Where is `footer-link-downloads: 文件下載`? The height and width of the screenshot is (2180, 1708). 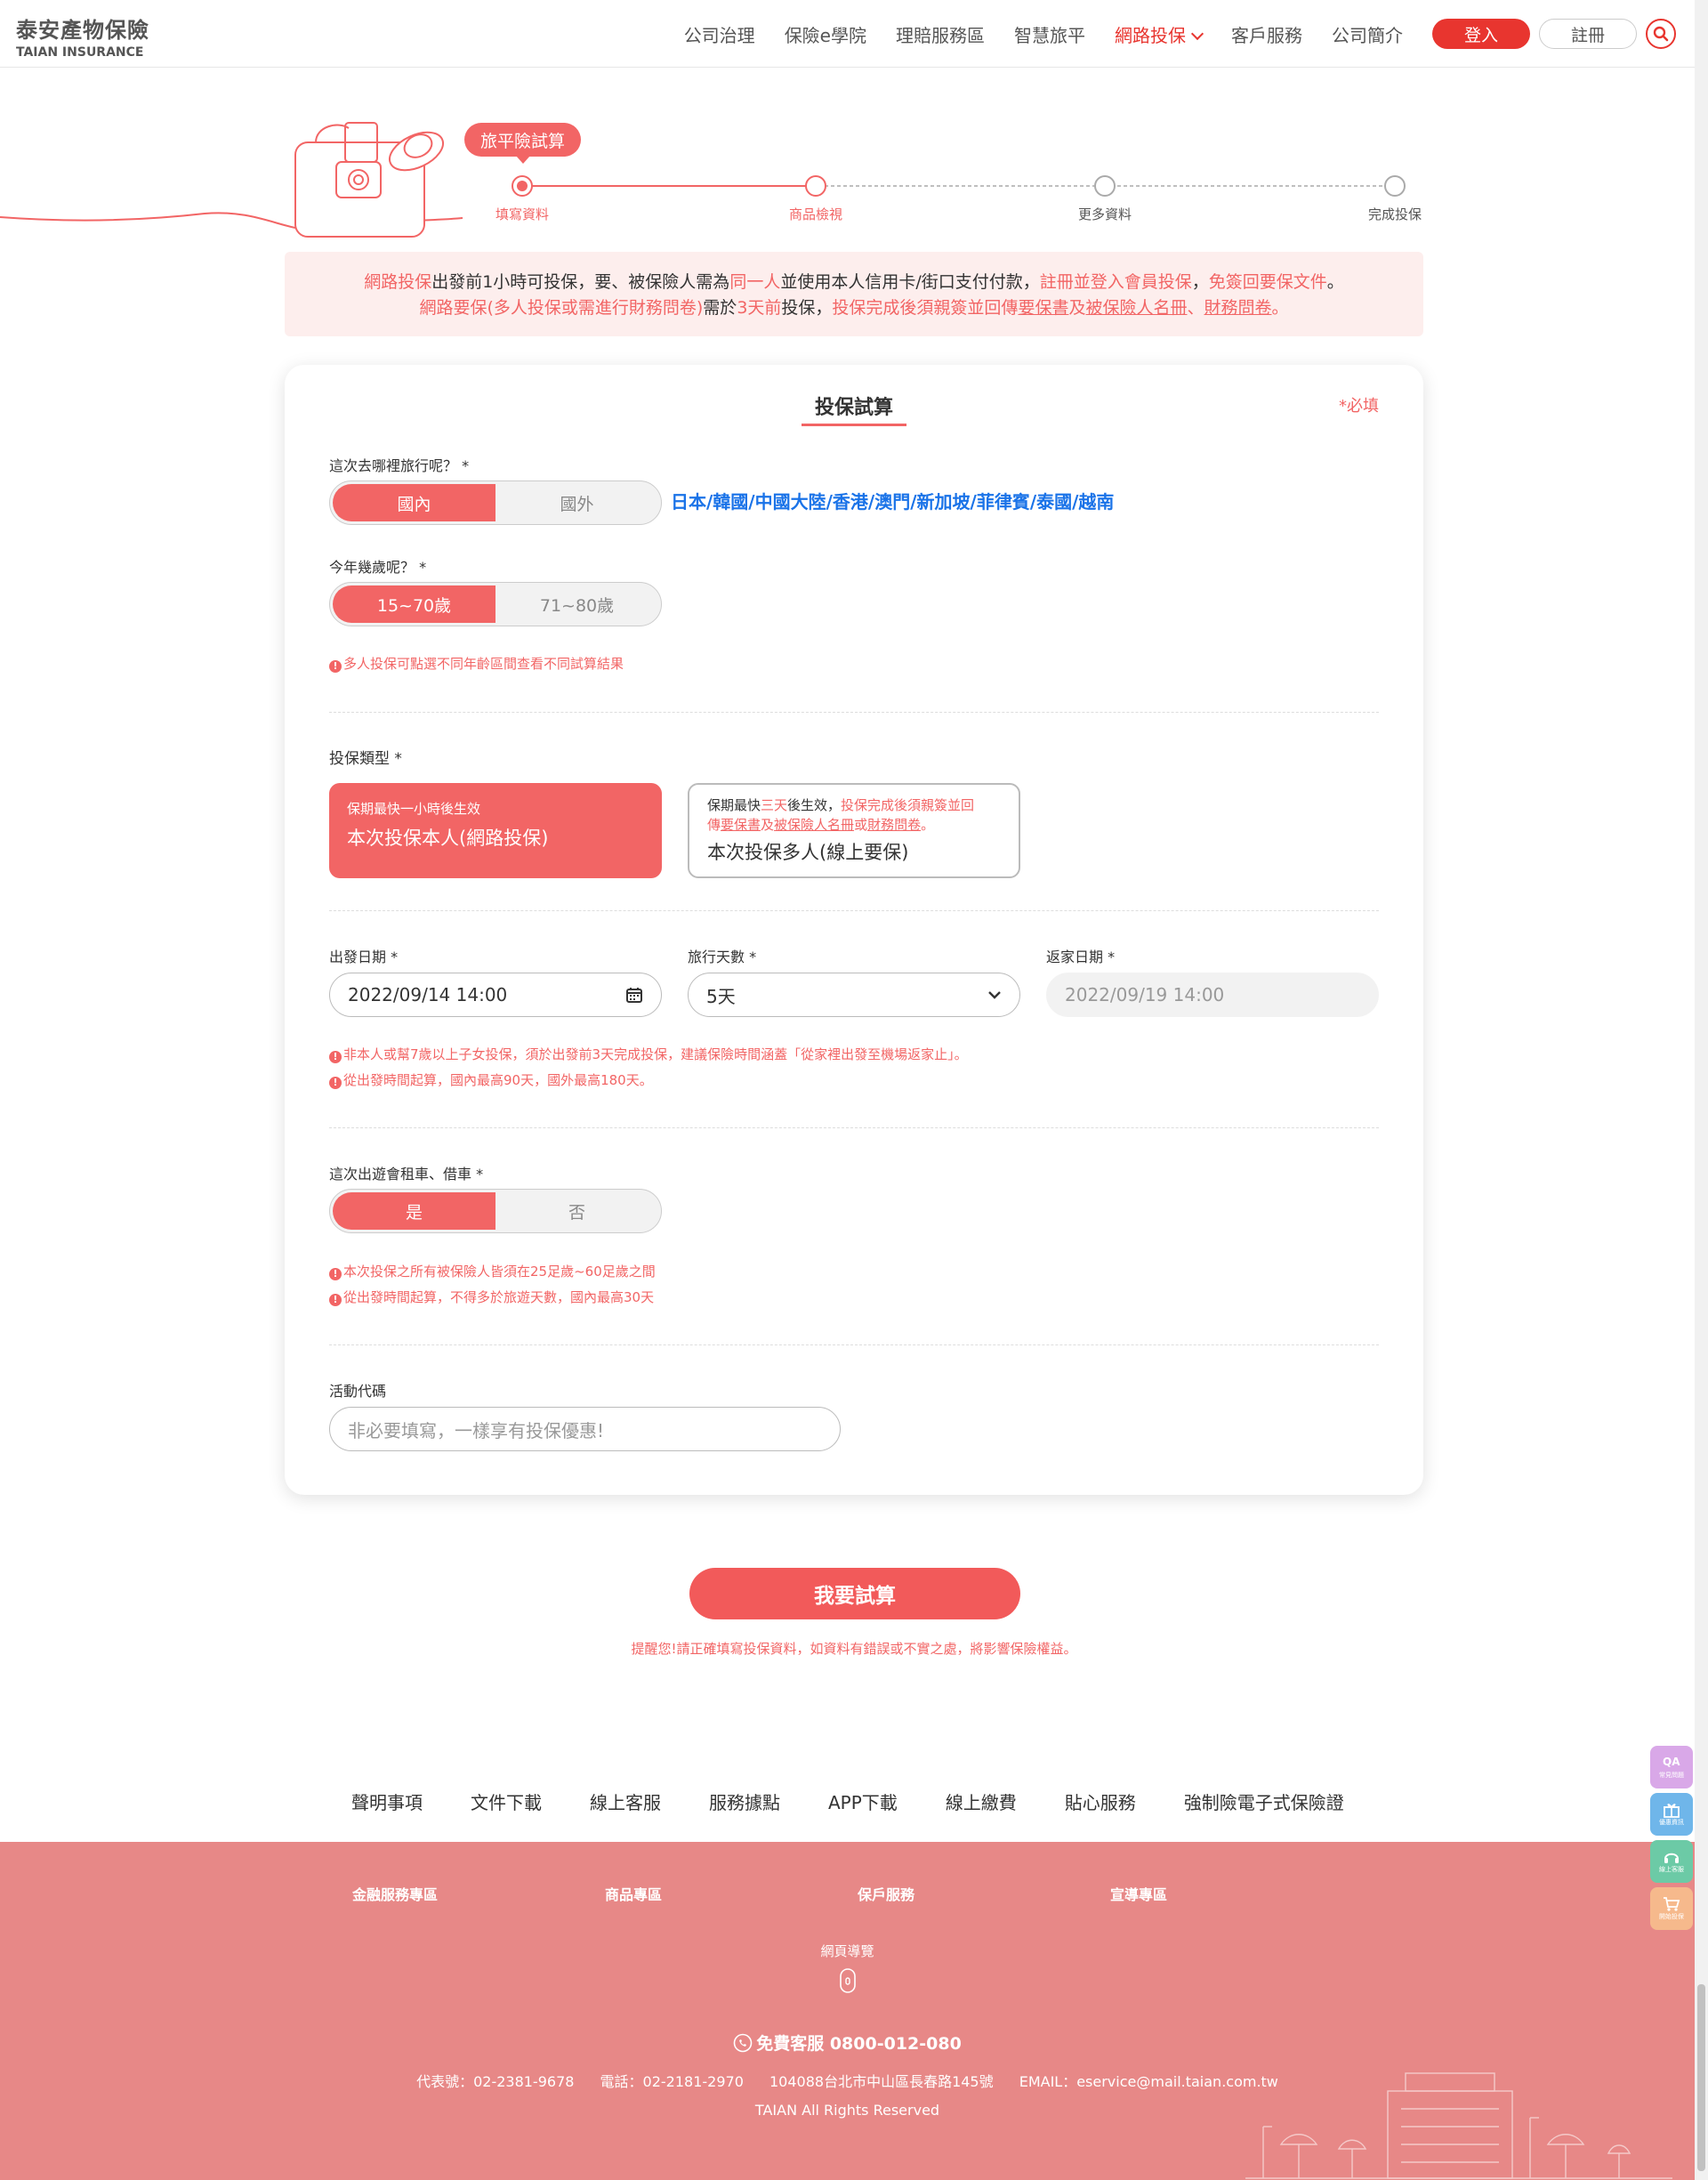
footer-link-downloads: 文件下載 is located at coordinates (506, 1801).